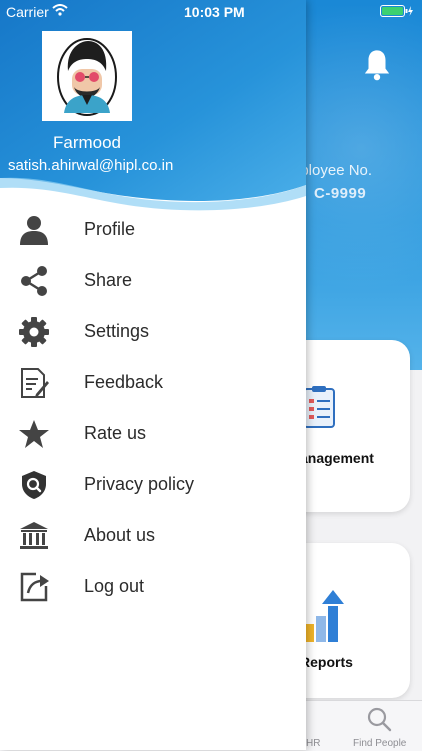 The height and width of the screenshot is (751, 422). I want to click on menu-label-rate-us: Rate us, so click(115, 433).